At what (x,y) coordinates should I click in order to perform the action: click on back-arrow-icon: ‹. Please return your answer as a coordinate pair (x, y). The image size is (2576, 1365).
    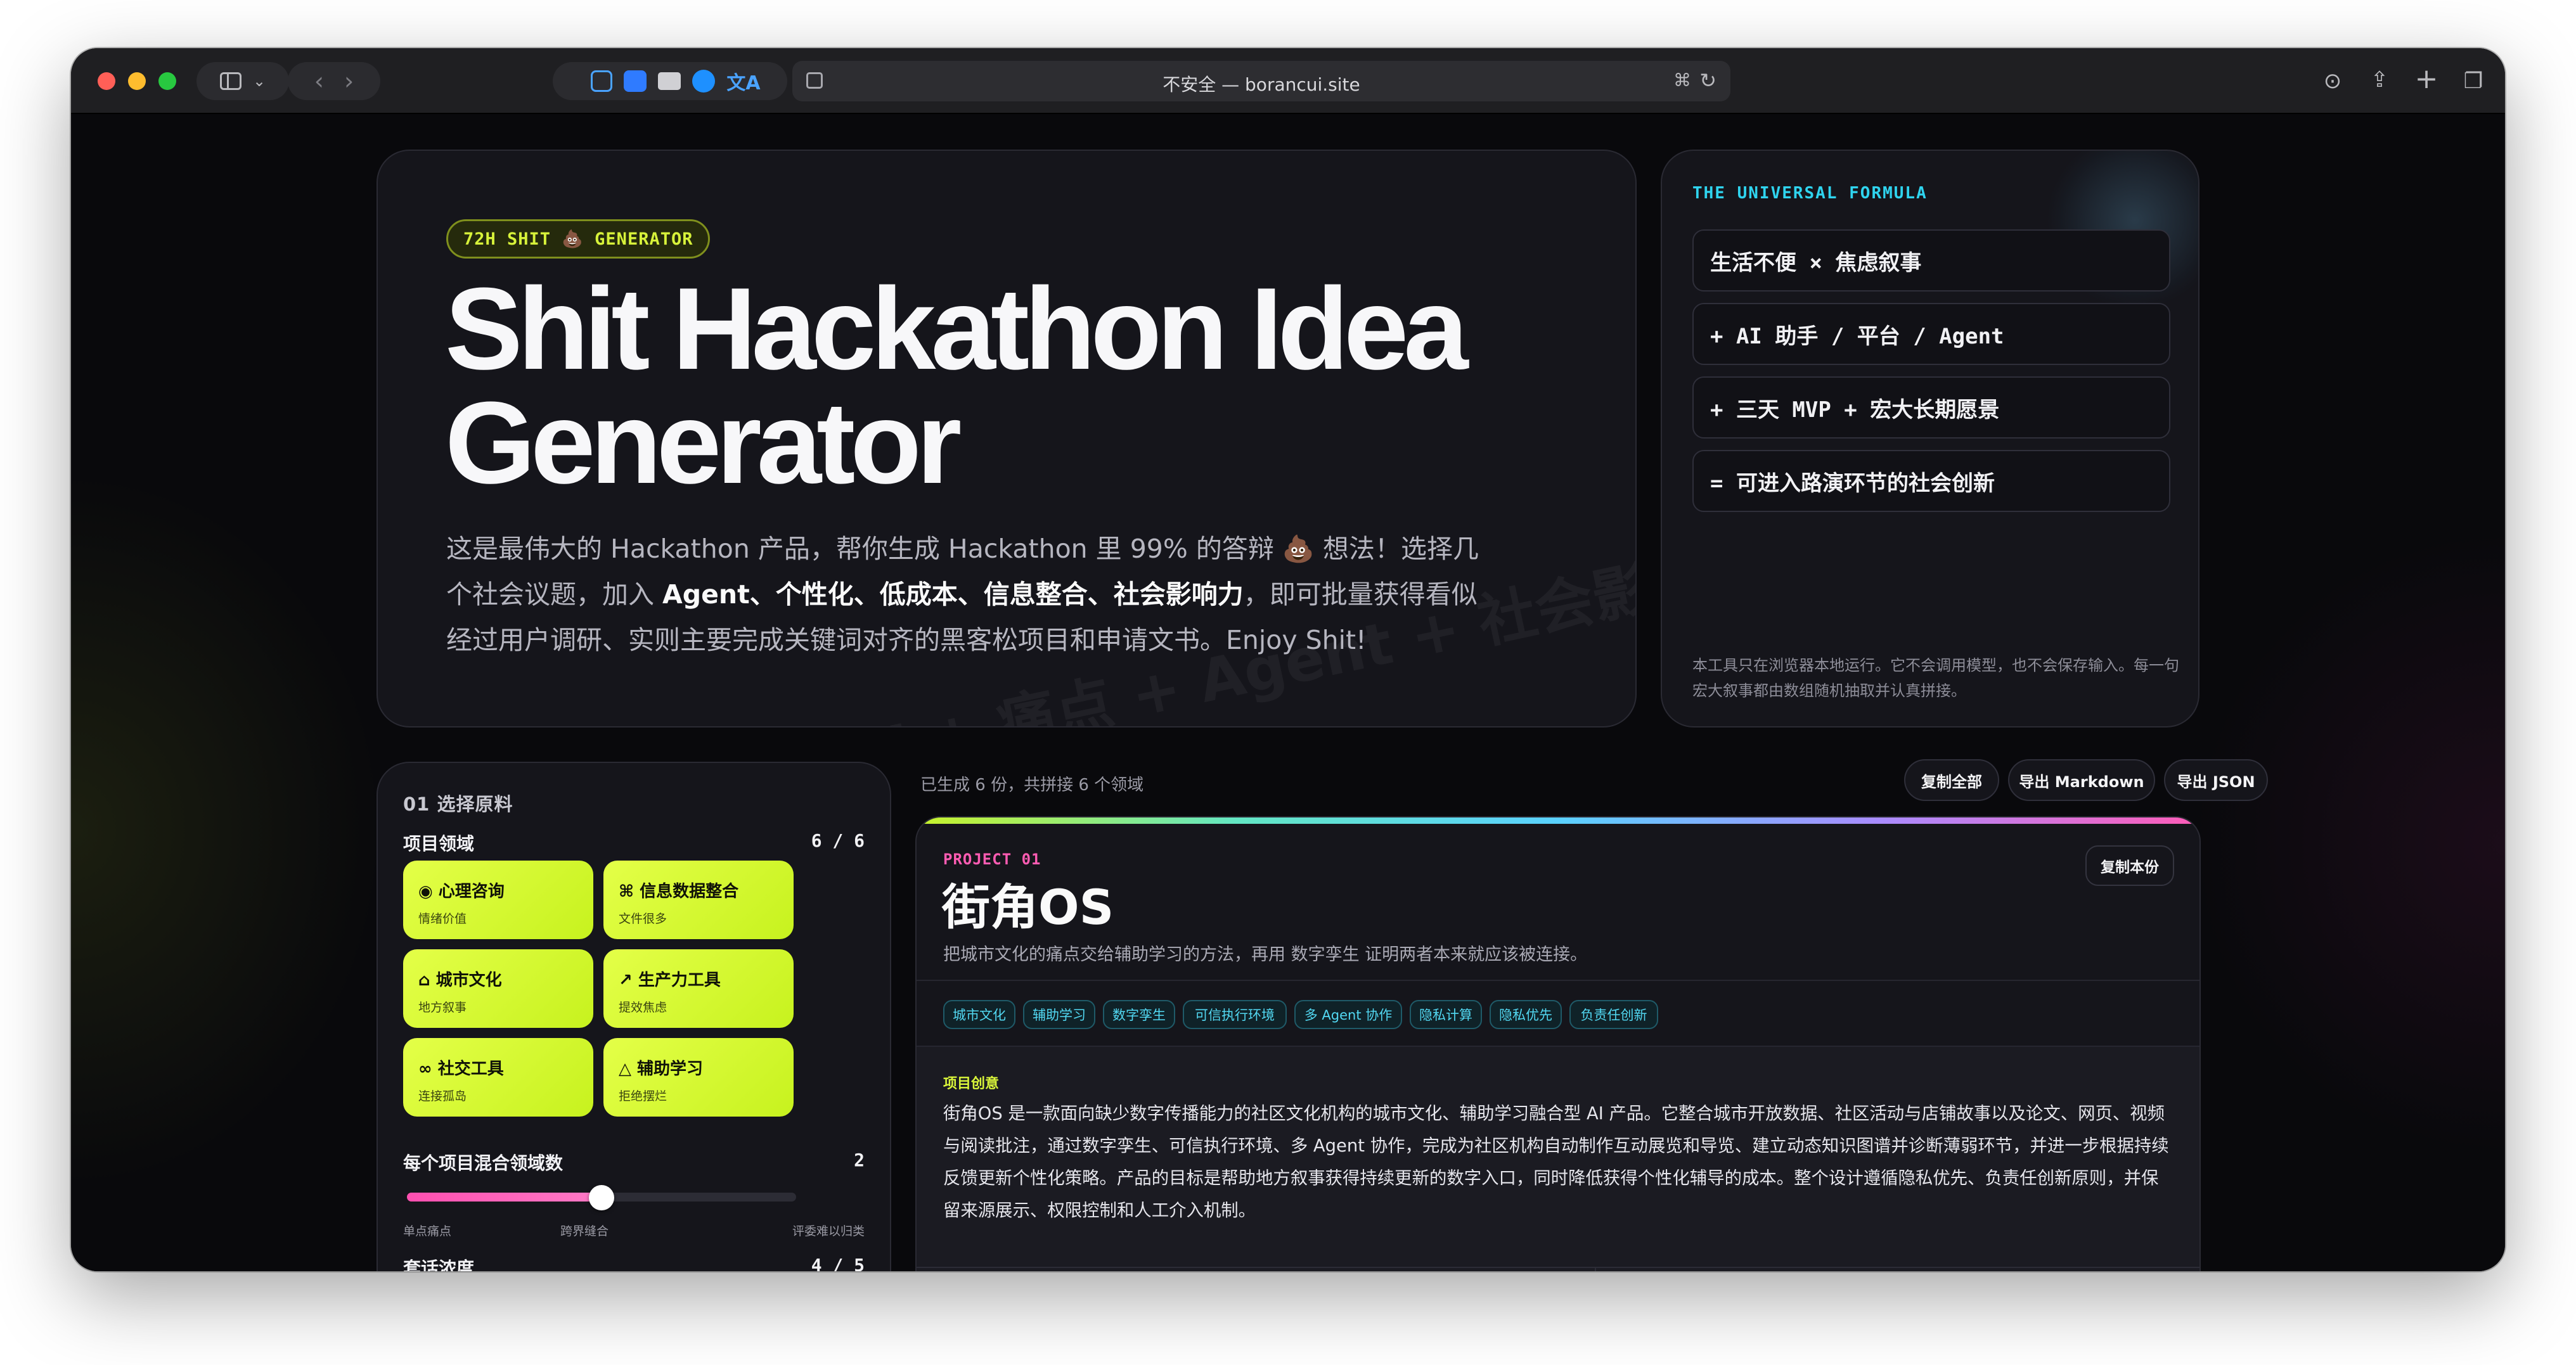
    Looking at the image, I should click on (319, 81).